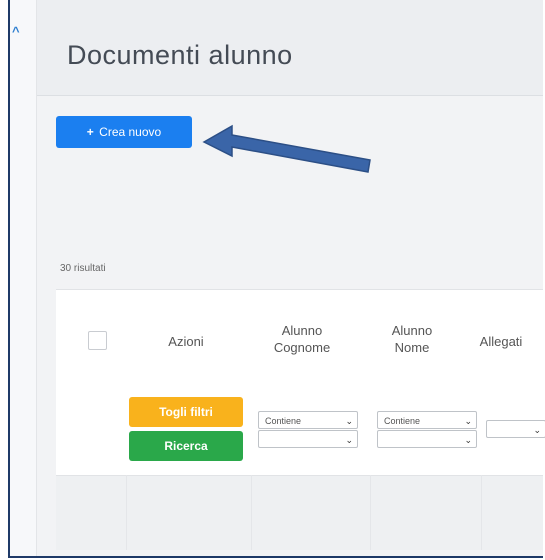 The height and width of the screenshot is (560, 545). Describe the element at coordinates (412, 347) in the screenshot. I see `column-header-line: Nome` at that location.